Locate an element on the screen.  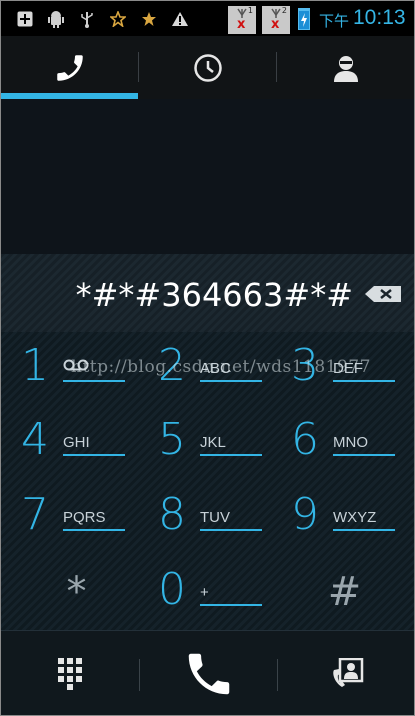
contacts-card-icon is located at coordinates (347, 672).